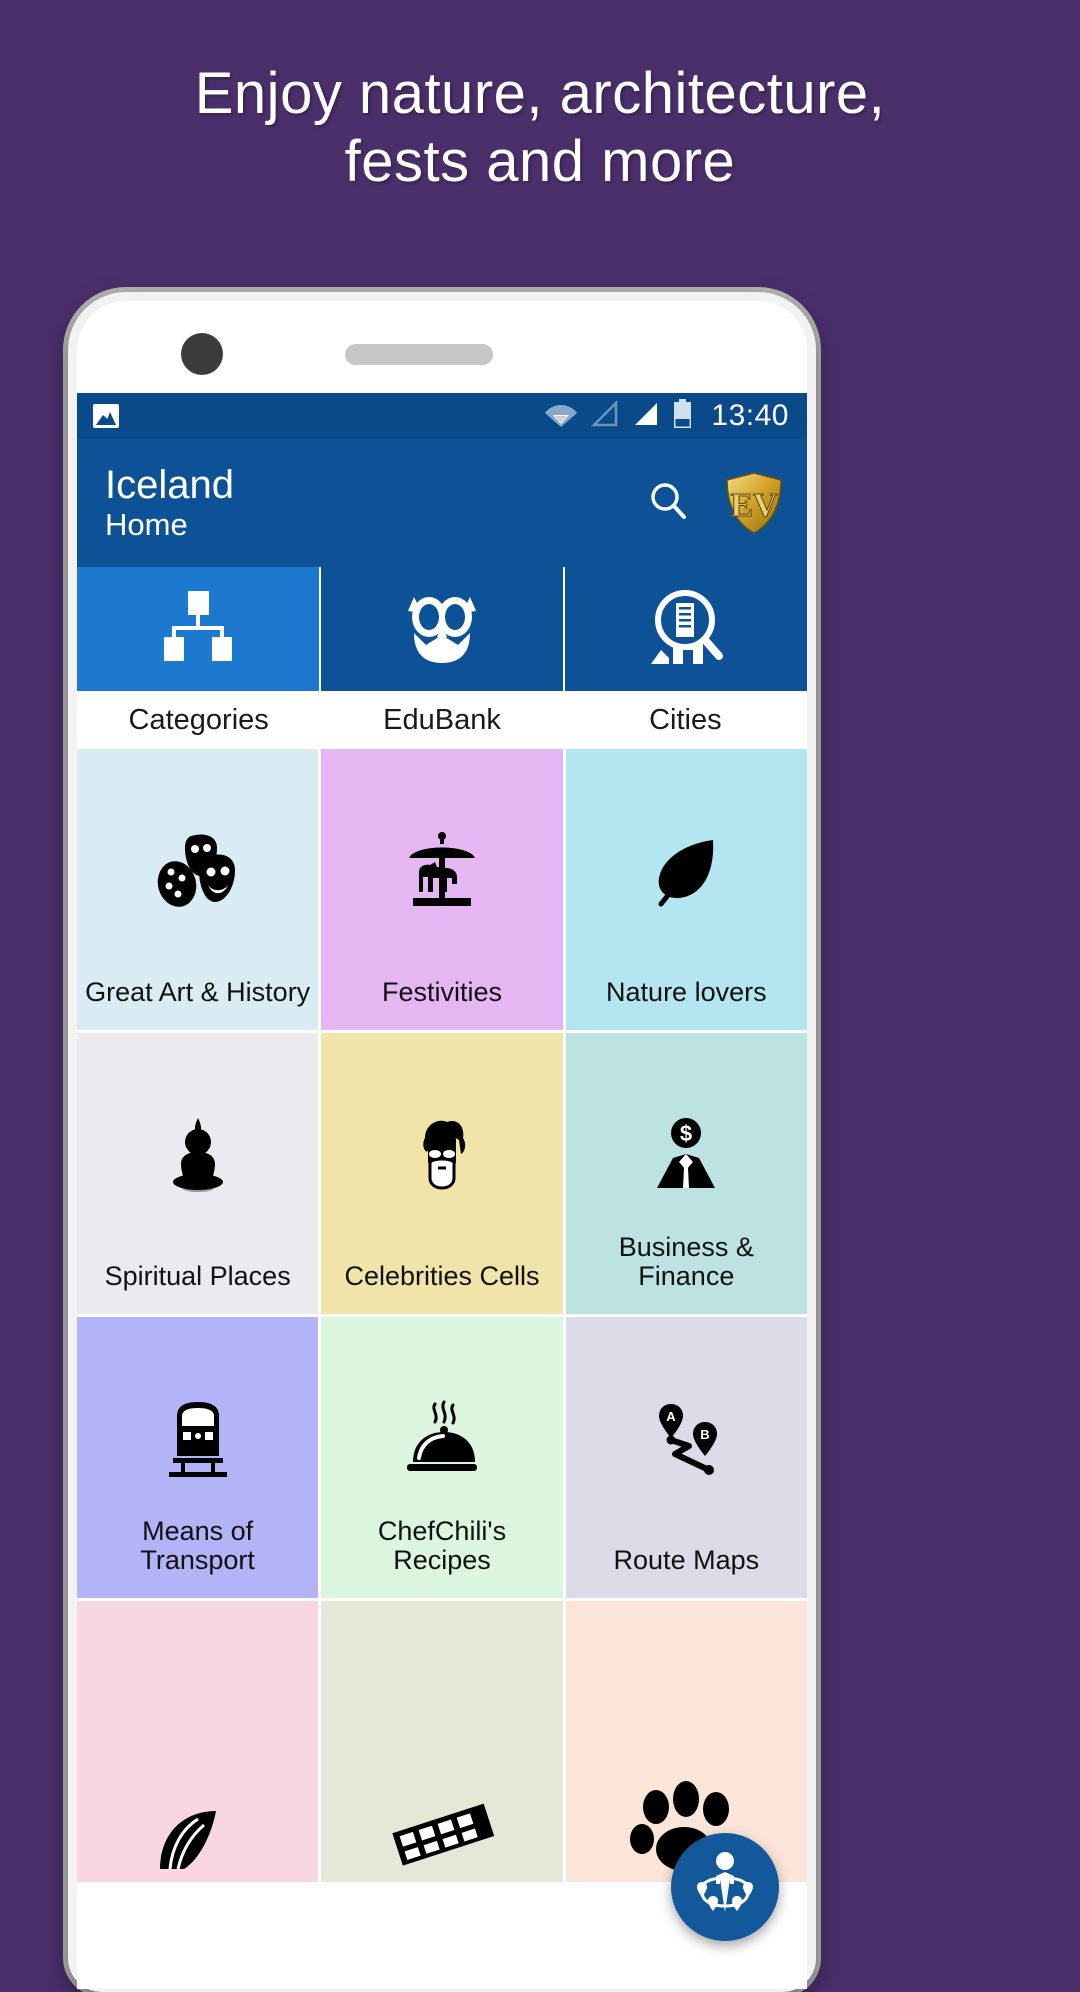 Image resolution: width=1080 pixels, height=1992 pixels. Describe the element at coordinates (442, 1545) in the screenshot. I see `tile-label: ChefChili's Recipes` at that location.